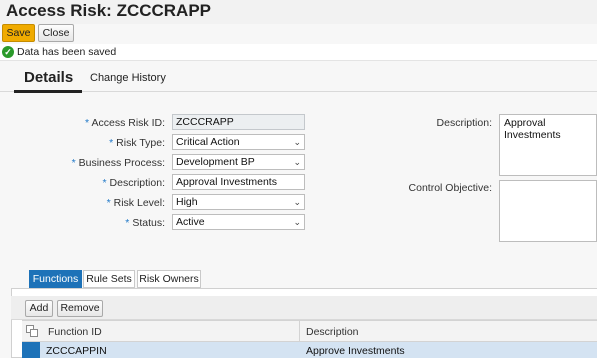 The height and width of the screenshot is (358, 597). What do you see at coordinates (298, 52) in the screenshot?
I see `message-bar: ✓ Data has been saved` at bounding box center [298, 52].